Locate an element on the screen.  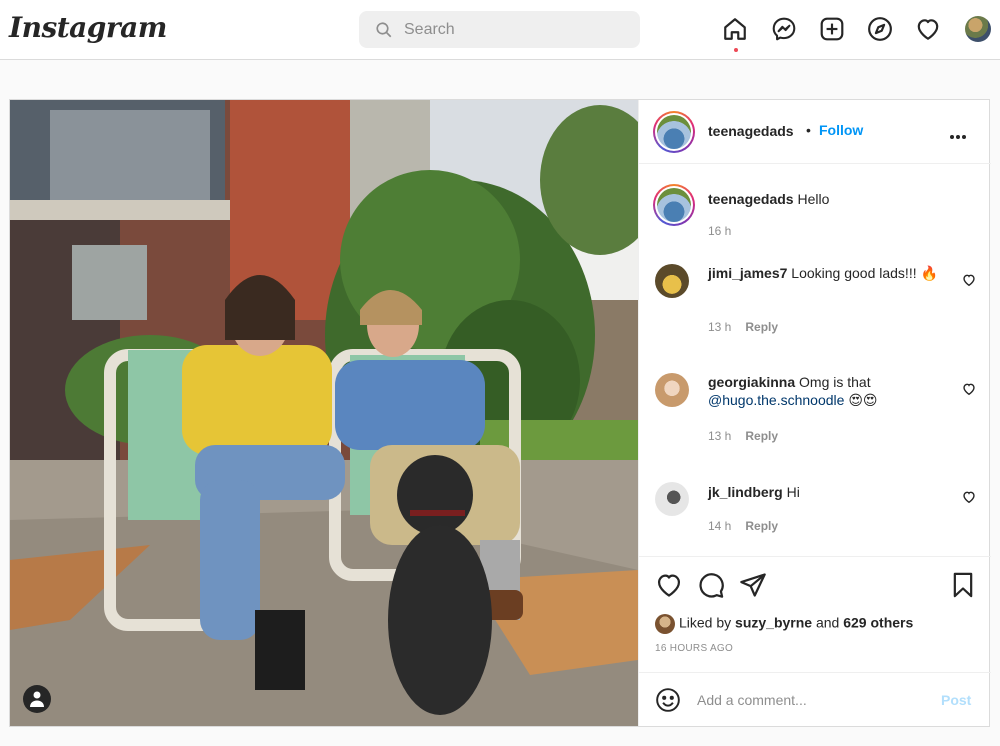
home-icon is located at coordinates (736, 34).